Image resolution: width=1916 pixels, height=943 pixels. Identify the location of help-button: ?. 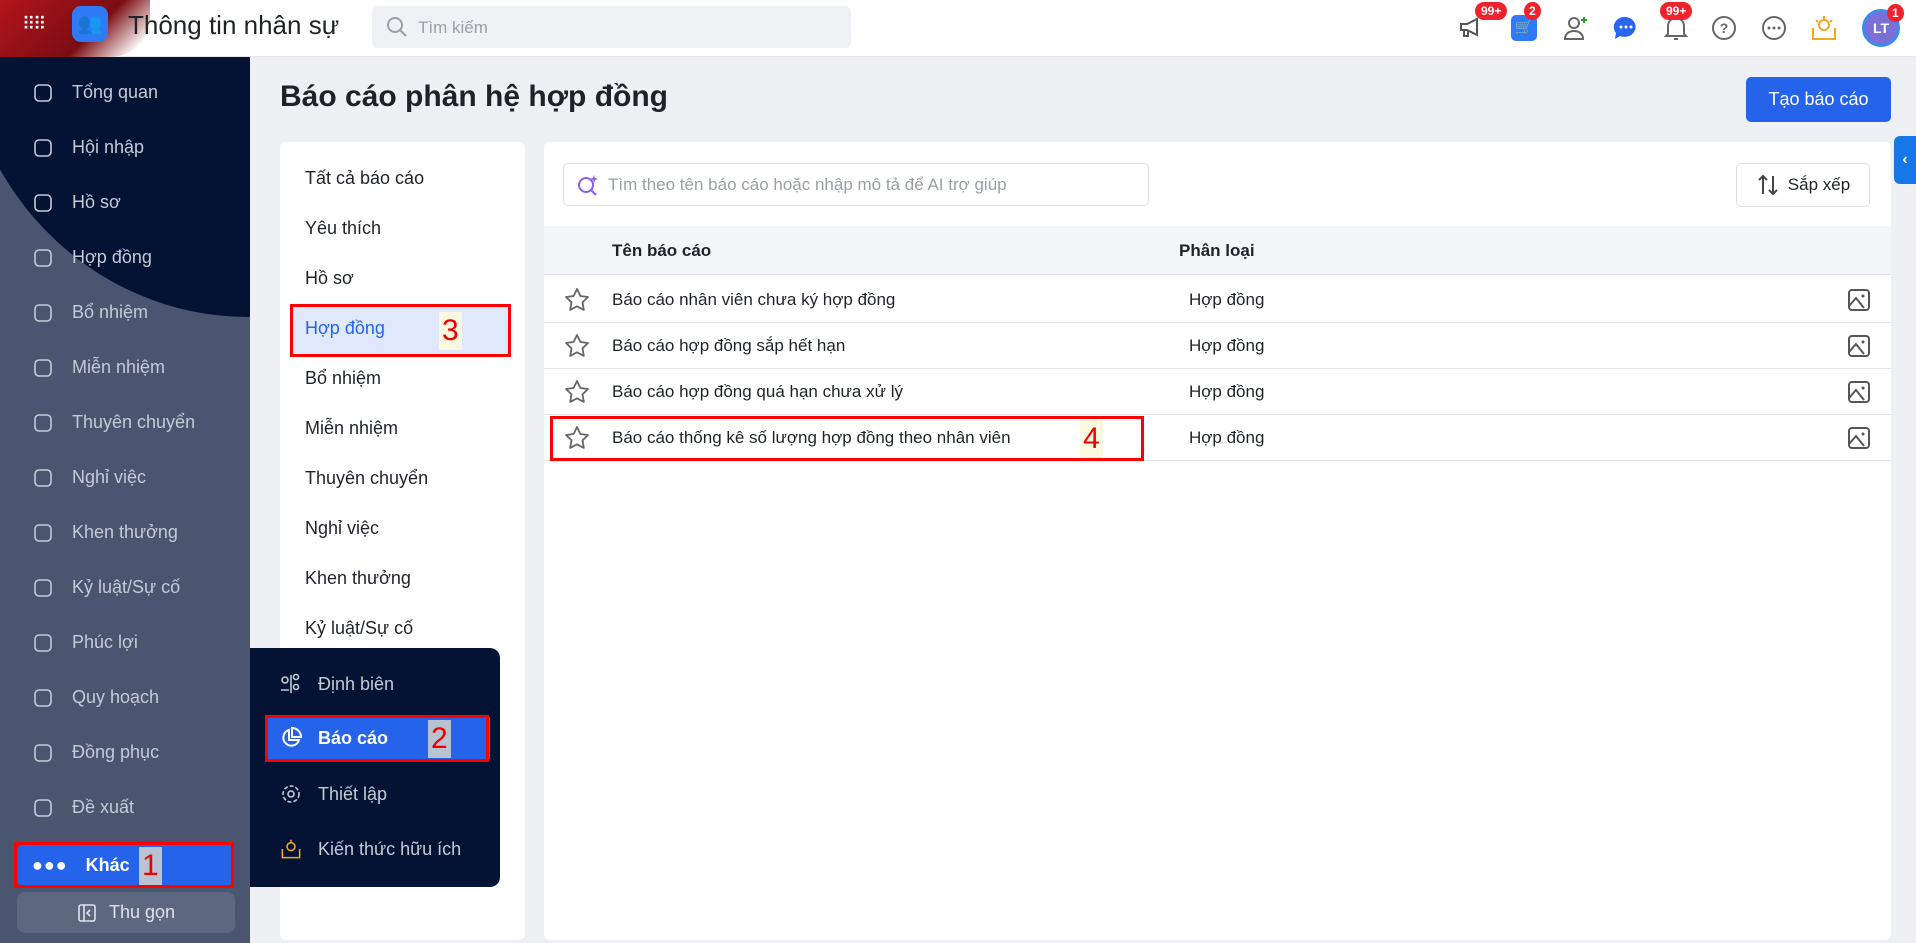
(1724, 28).